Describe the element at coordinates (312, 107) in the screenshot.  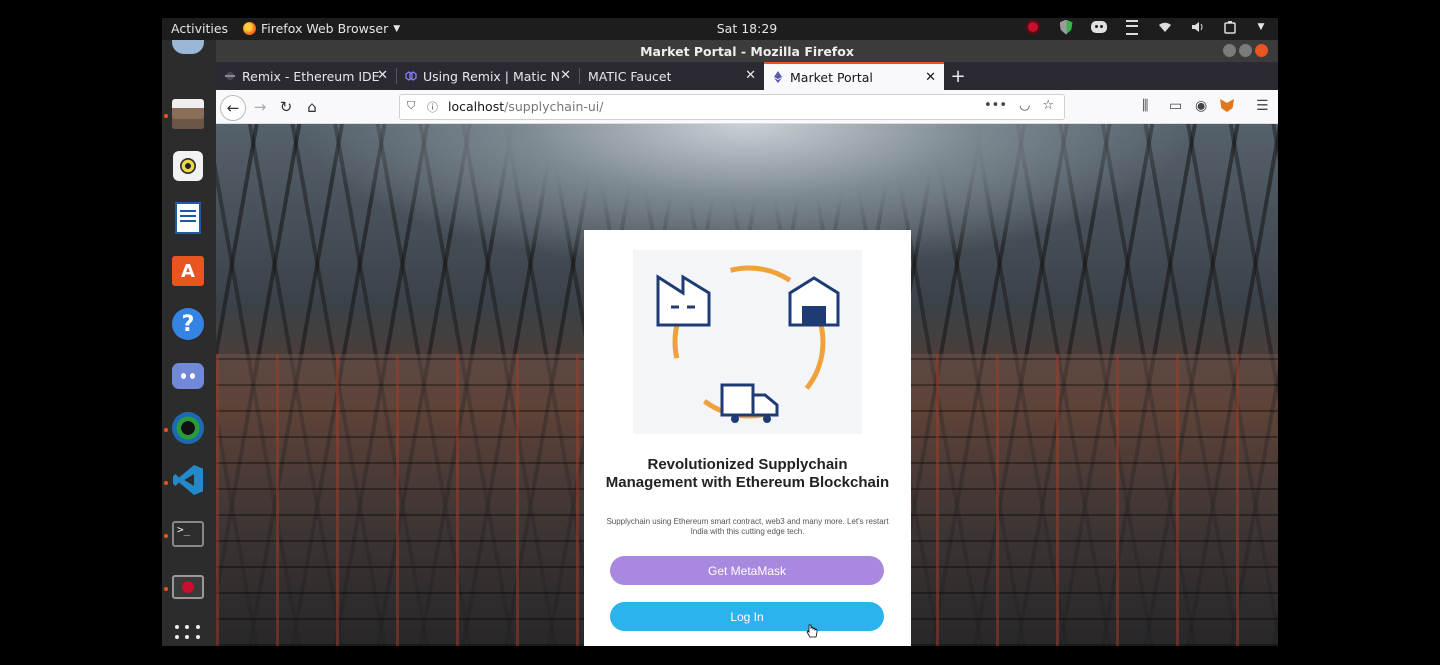
I see `home-icon: ⌂` at that location.